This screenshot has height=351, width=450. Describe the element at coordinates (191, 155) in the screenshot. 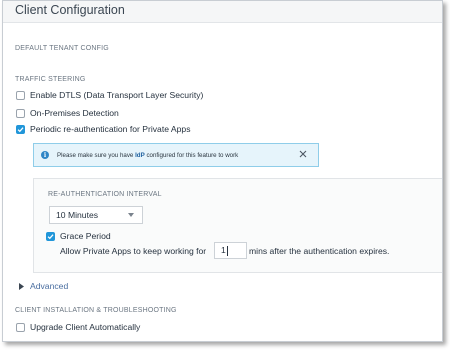

I see `info-text-after: configured for this feature to work` at that location.